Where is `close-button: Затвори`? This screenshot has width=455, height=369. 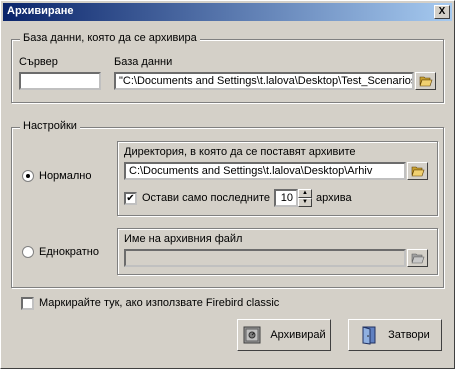
close-button: Затвори is located at coordinates (395, 335).